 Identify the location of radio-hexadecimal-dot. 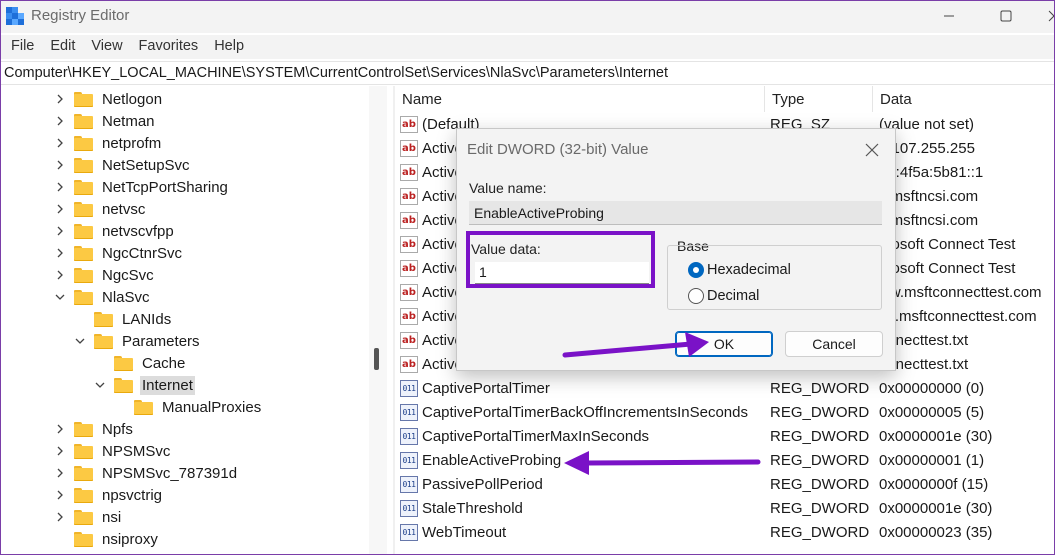
(696, 270).